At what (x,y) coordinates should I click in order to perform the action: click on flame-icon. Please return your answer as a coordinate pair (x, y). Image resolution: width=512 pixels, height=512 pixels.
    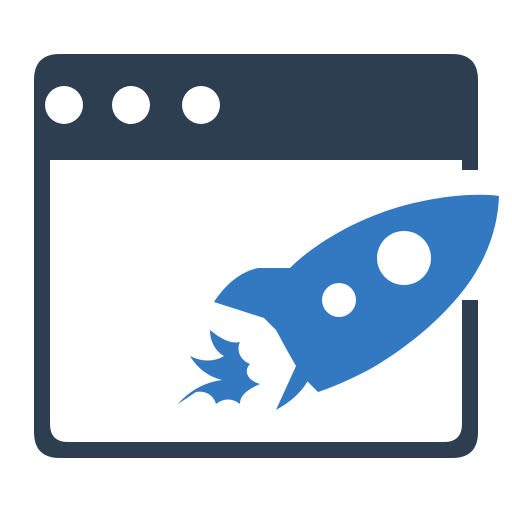
    Looking at the image, I should click on (219, 367).